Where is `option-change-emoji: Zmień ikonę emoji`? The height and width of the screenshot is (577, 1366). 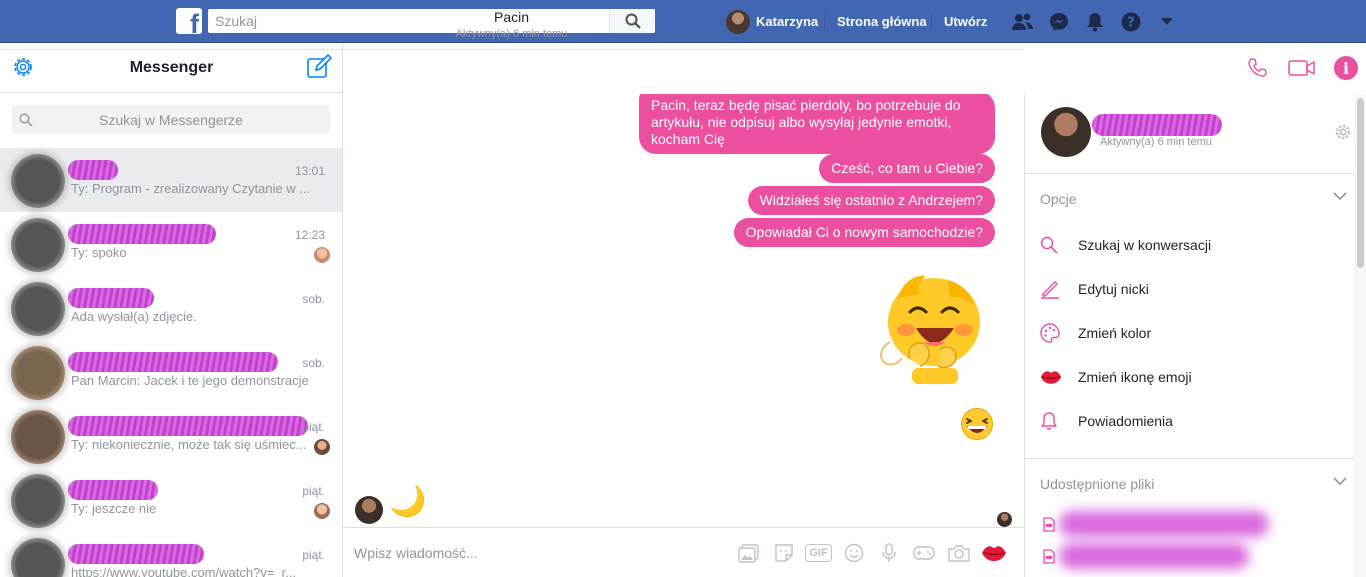 option-change-emoji: Zmień ikonę emoji is located at coordinates (1116, 377).